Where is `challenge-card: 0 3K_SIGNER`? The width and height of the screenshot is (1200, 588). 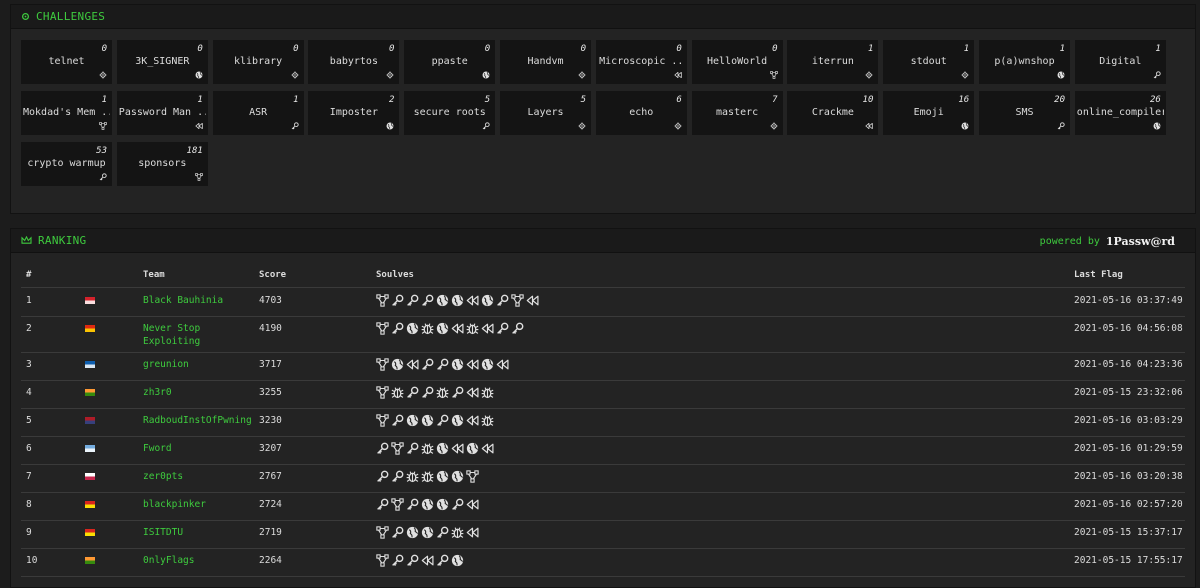 challenge-card: 0 3K_SIGNER is located at coordinates (162, 62).